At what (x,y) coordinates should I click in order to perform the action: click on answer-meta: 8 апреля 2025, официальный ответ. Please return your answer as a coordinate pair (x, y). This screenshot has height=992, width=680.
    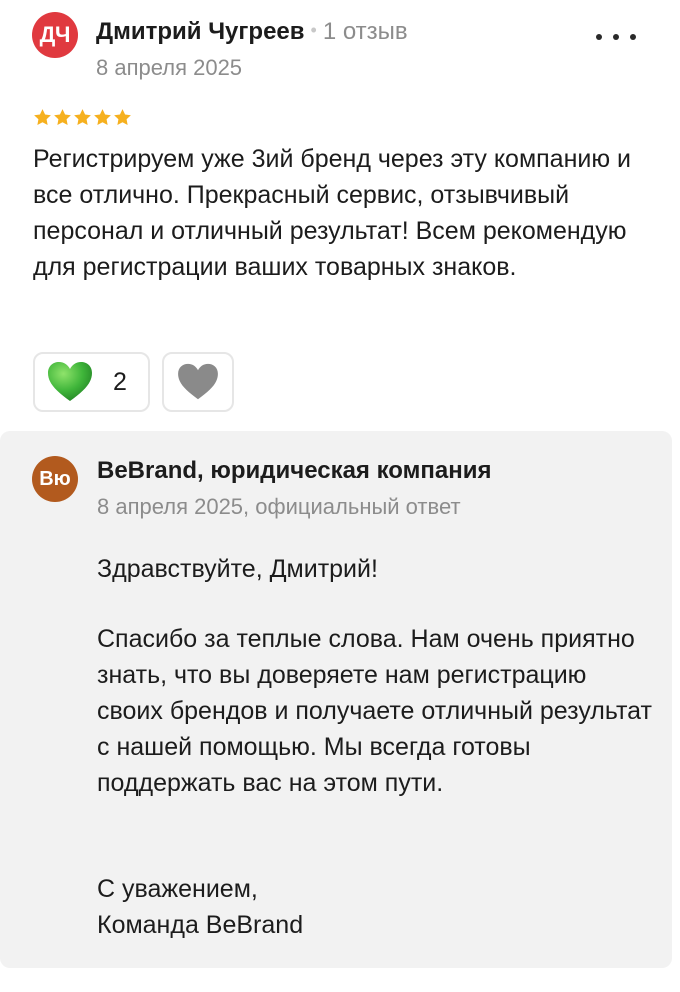
    Looking at the image, I should click on (279, 506).